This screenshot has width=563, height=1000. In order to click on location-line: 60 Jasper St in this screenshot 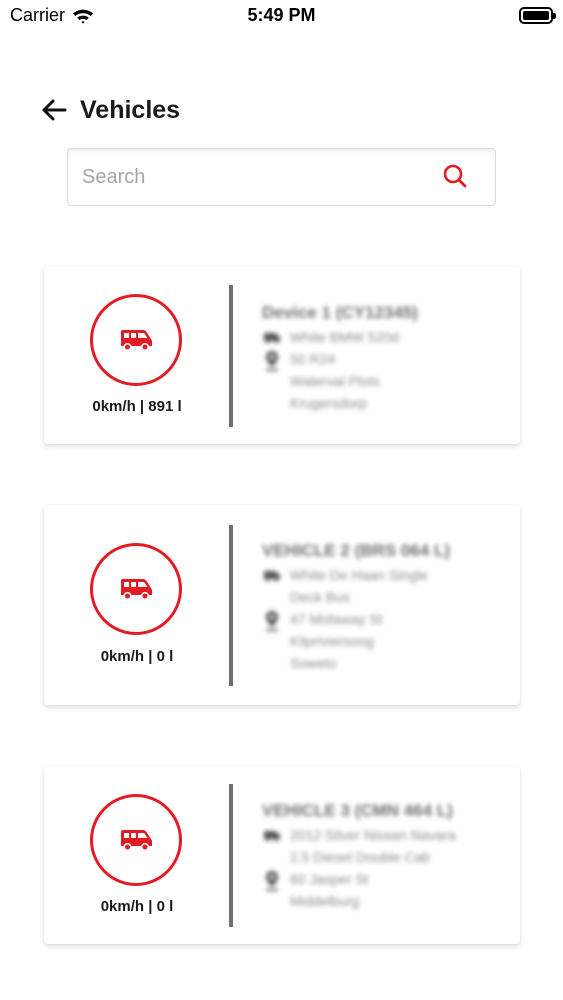, I will do `click(329, 879)`.